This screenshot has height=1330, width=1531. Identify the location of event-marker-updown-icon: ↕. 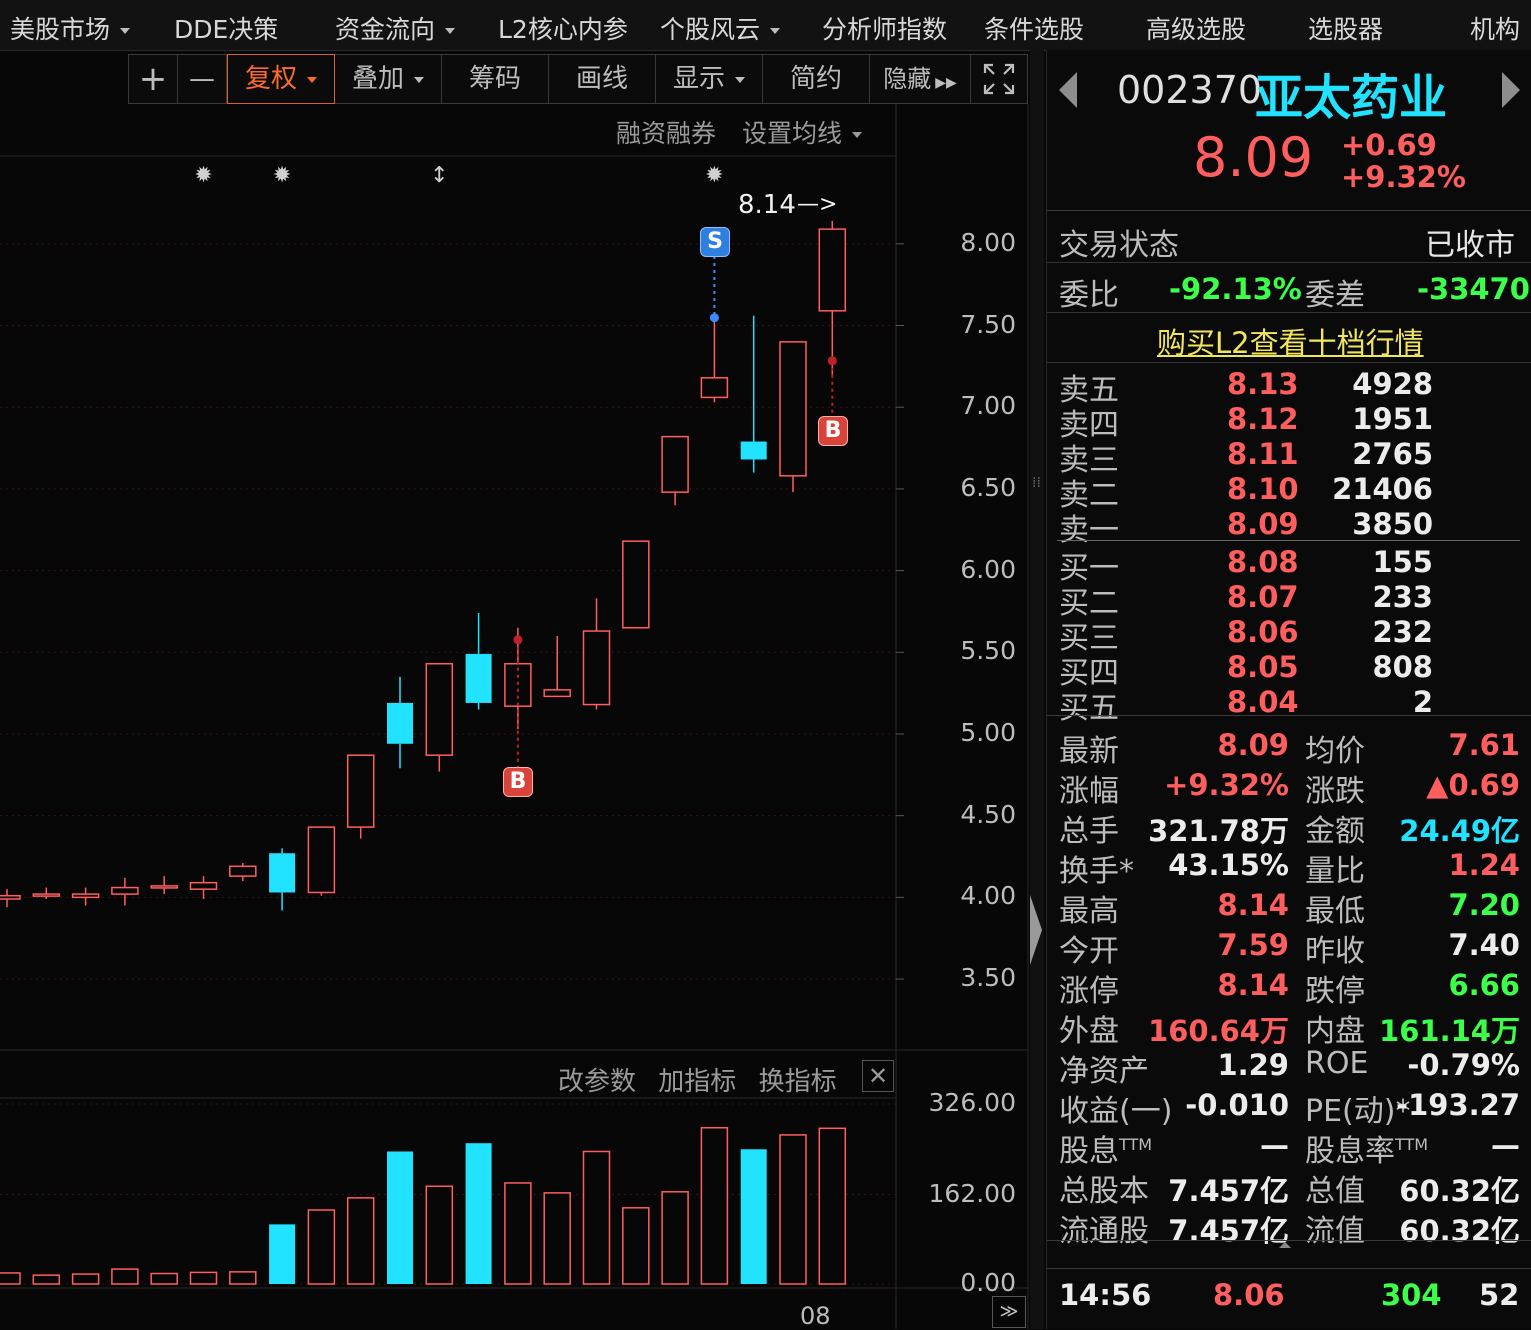
(439, 175).